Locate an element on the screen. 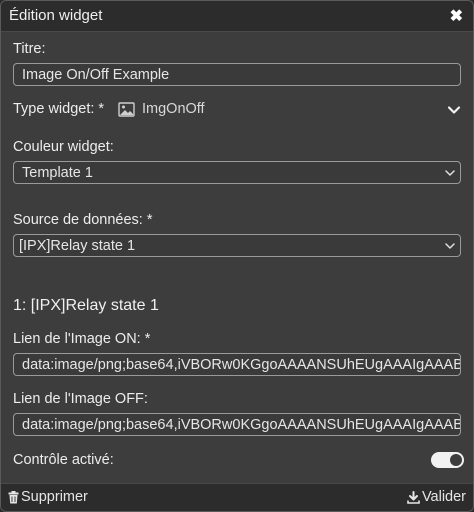 Image resolution: width=474 pixels, height=512 pixels. controle-active-label: Contrôle activé: is located at coordinates (63, 460).